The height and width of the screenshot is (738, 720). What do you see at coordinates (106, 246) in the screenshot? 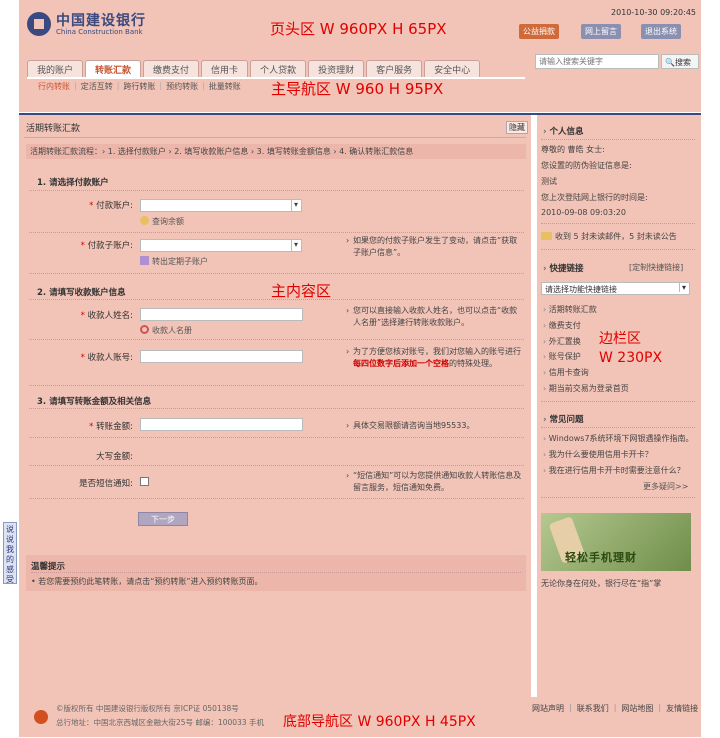
I see `pay-sub-account-label: * 付款子账户:` at bounding box center [106, 246].